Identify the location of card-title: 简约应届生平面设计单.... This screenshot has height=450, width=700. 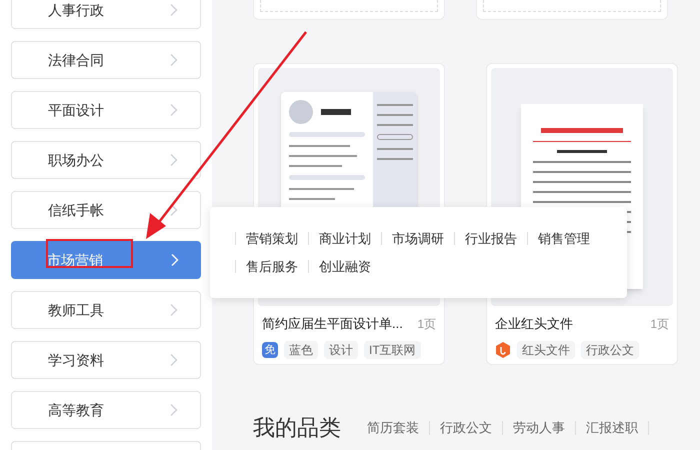
(332, 324).